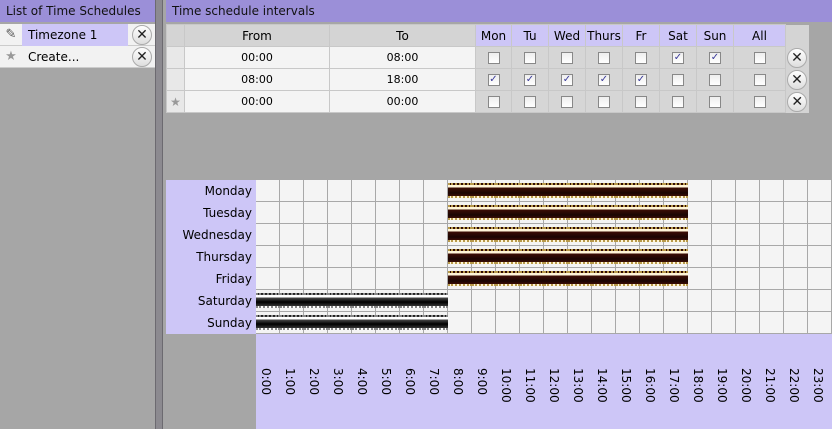 This screenshot has height=429, width=832. Describe the element at coordinates (678, 58) in the screenshot. I see `checkbox-sat: ✓` at that location.